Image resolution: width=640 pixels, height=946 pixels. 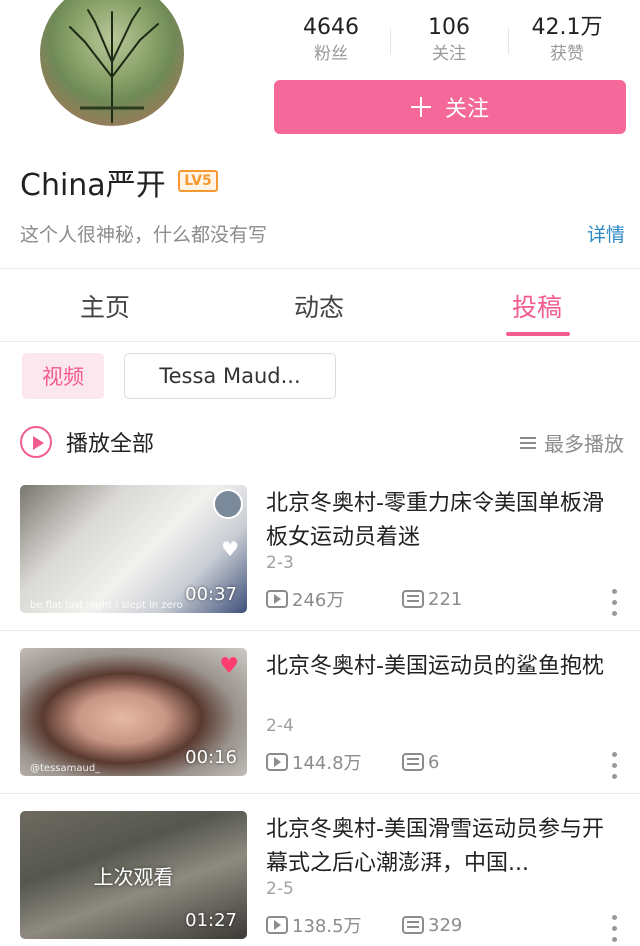 I want to click on danmaku-count-value: 6, so click(x=434, y=762).